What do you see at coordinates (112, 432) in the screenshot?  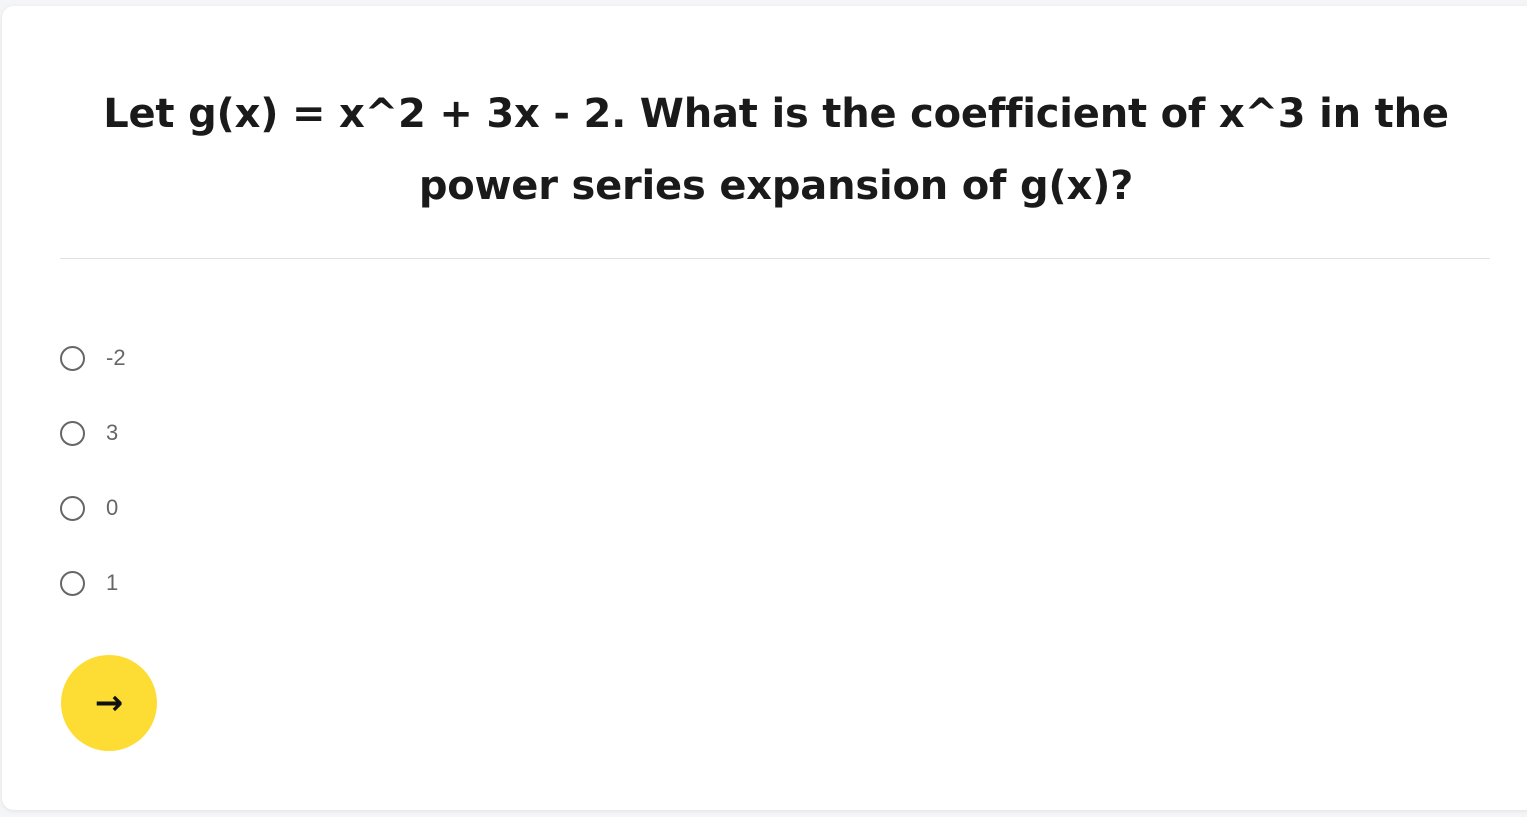 I see `answer-option-label: 3` at bounding box center [112, 432].